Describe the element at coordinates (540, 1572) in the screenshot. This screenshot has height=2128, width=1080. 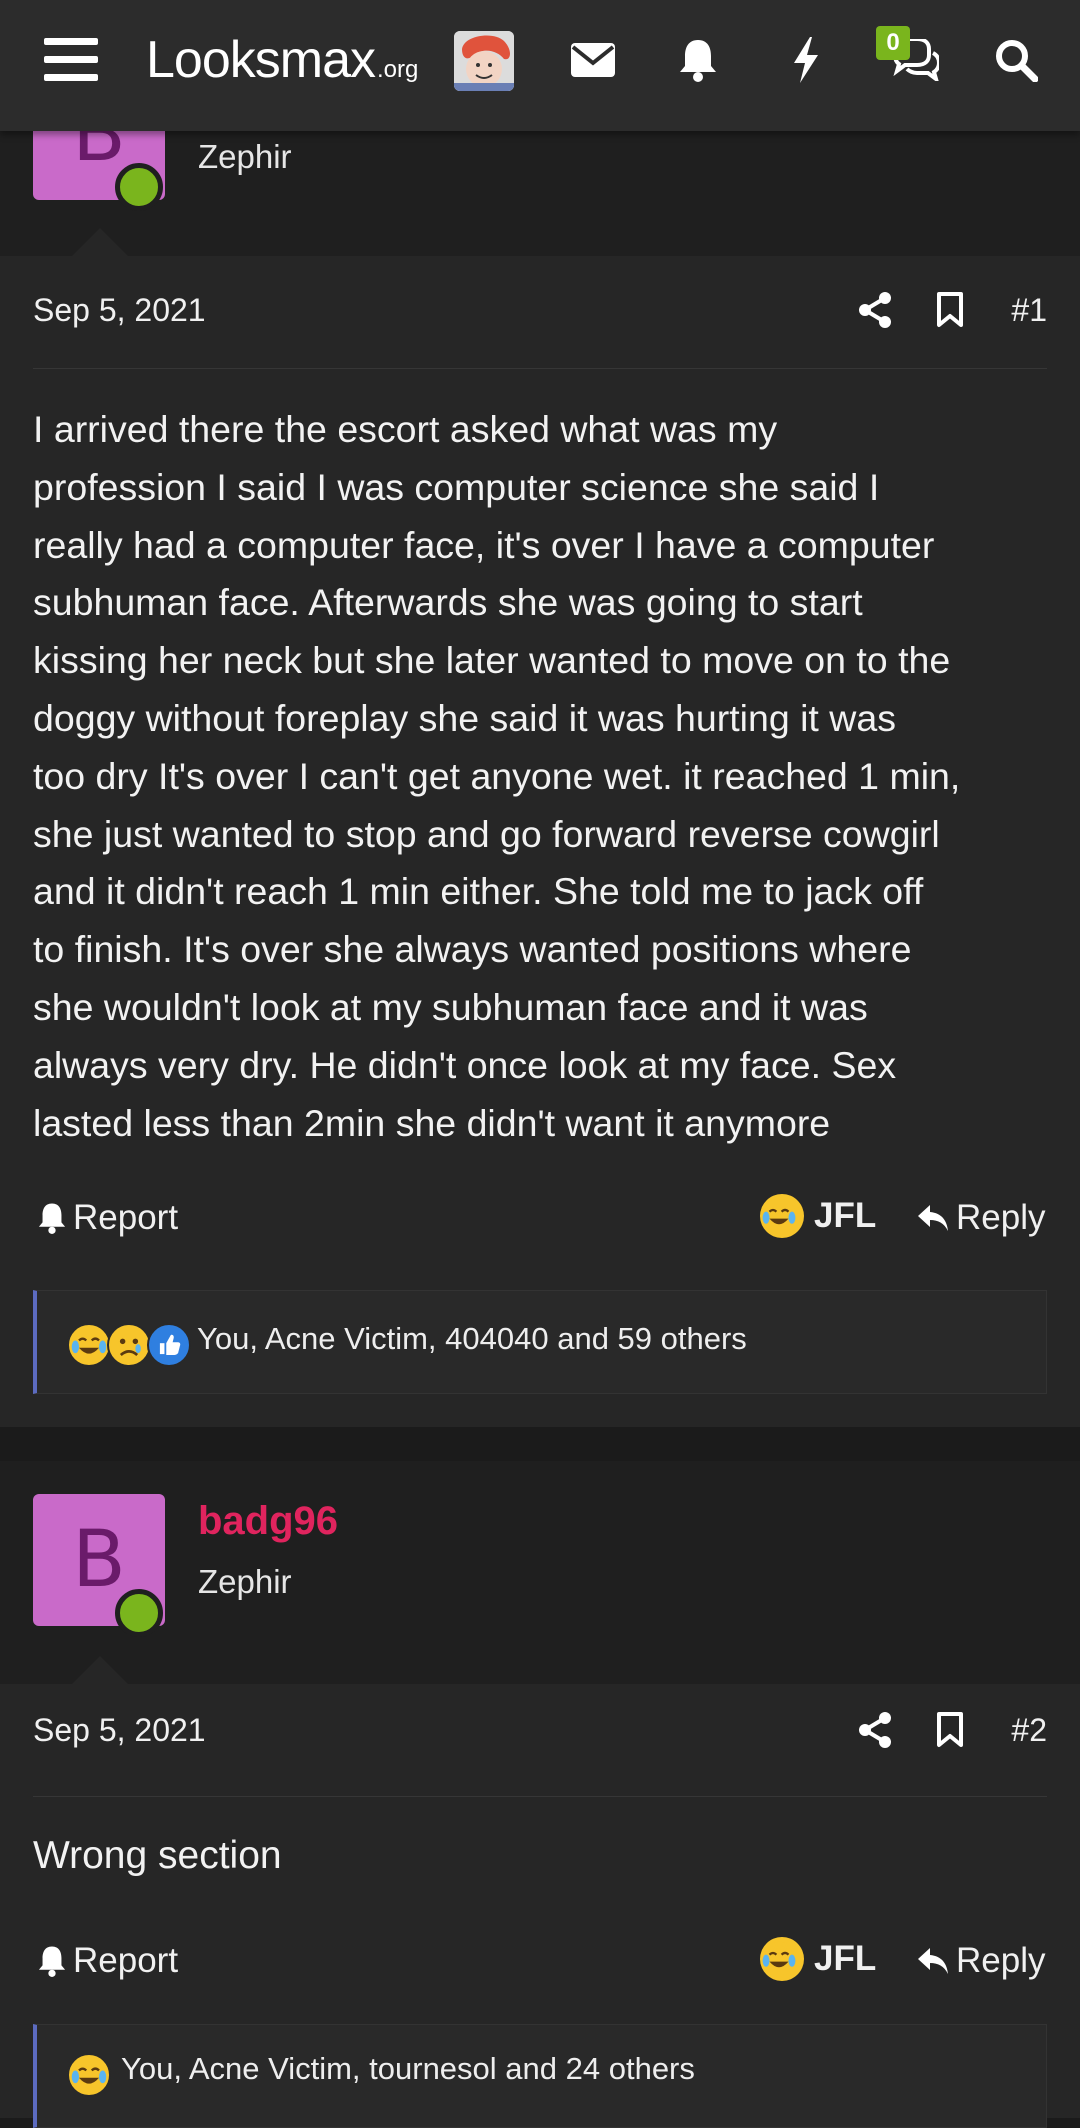
I see `post-2-user-header: B badg96 Zephir` at that location.